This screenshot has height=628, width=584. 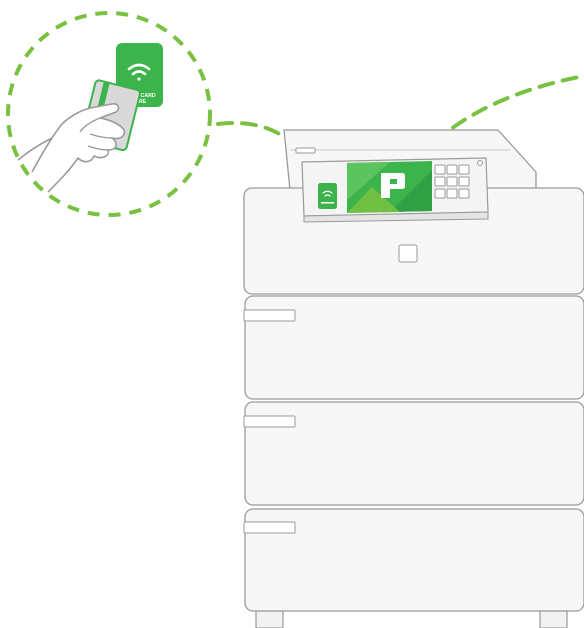 I want to click on control-panel, so click(x=395, y=190).